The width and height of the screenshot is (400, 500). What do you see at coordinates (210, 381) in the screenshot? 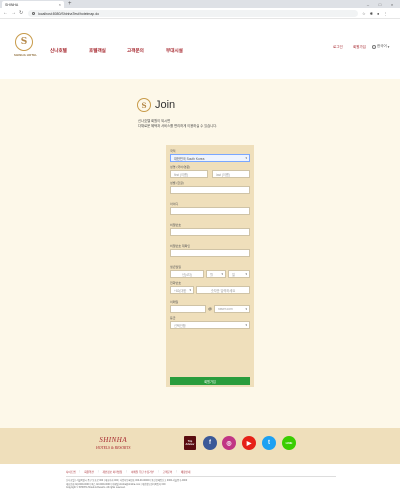
I see `signup-submit-button: 회원가입` at bounding box center [210, 381].